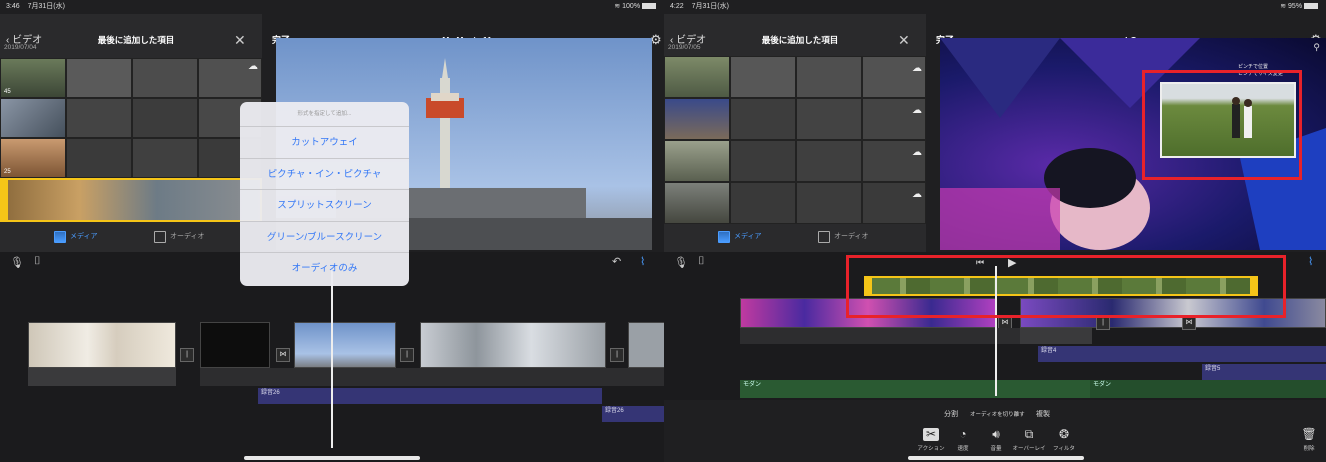 This screenshot has width=1326, height=462. Describe the element at coordinates (60, 237) in the screenshot. I see `film-icon` at that location.